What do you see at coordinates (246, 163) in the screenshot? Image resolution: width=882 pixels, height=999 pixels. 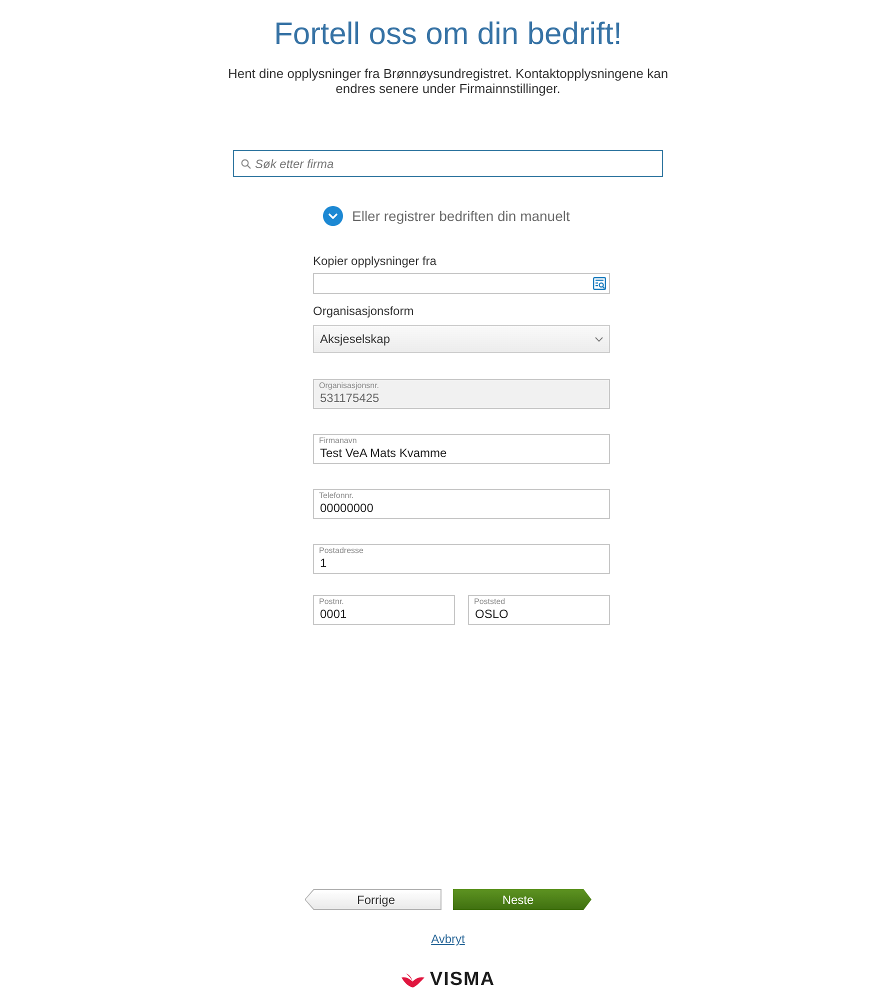 I see `search-icon` at bounding box center [246, 163].